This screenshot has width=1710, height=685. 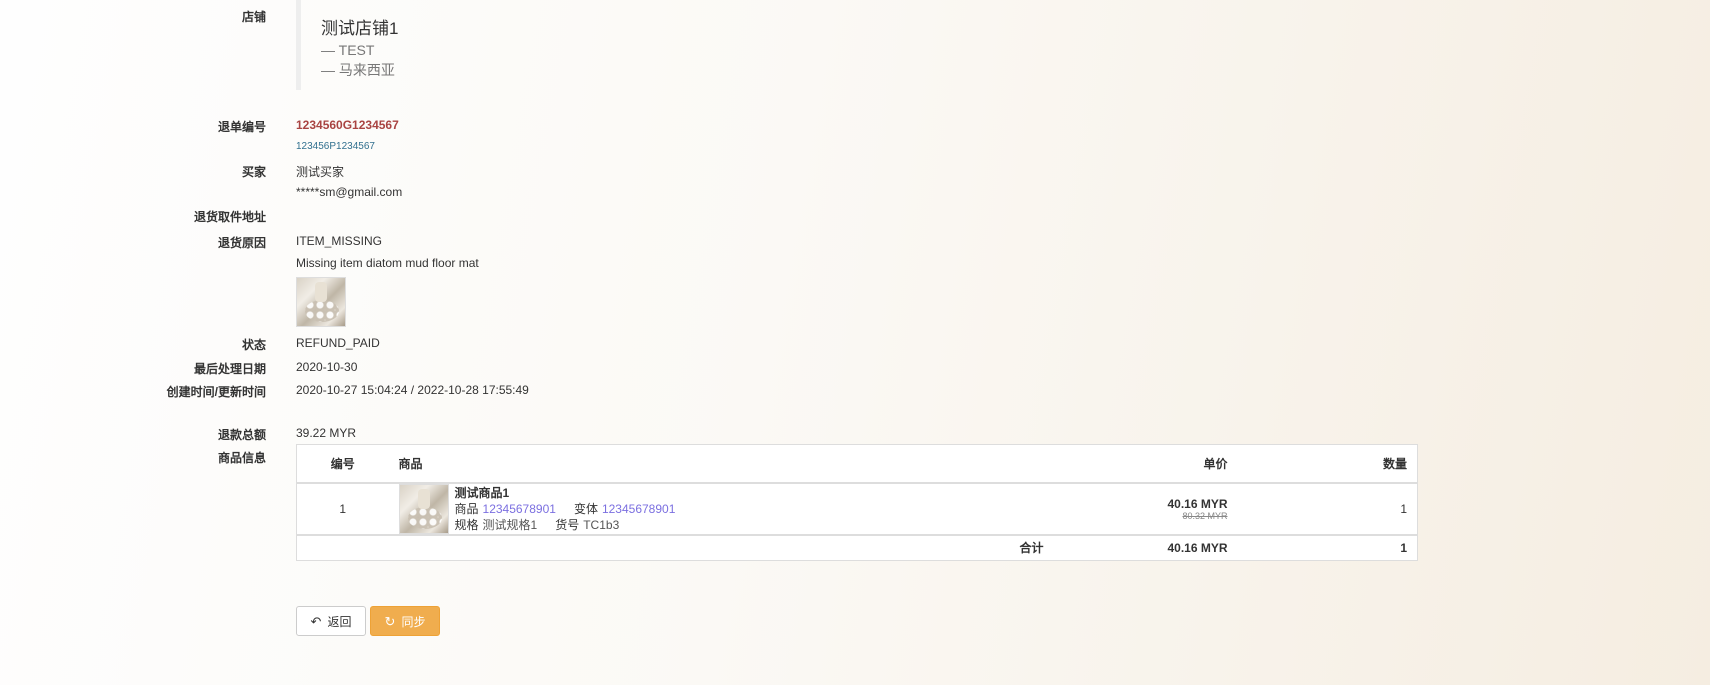 What do you see at coordinates (1403, 547) in the screenshot?
I see `footer-qty: 1` at bounding box center [1403, 547].